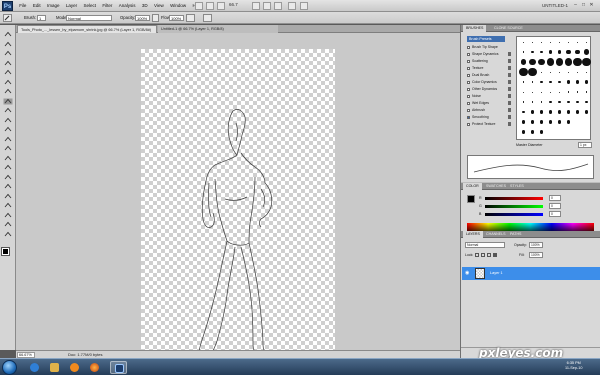 The height and width of the screenshot is (375, 600). What do you see at coordinates (53, 6) in the screenshot?
I see `menu-image: Image` at bounding box center [53, 6].